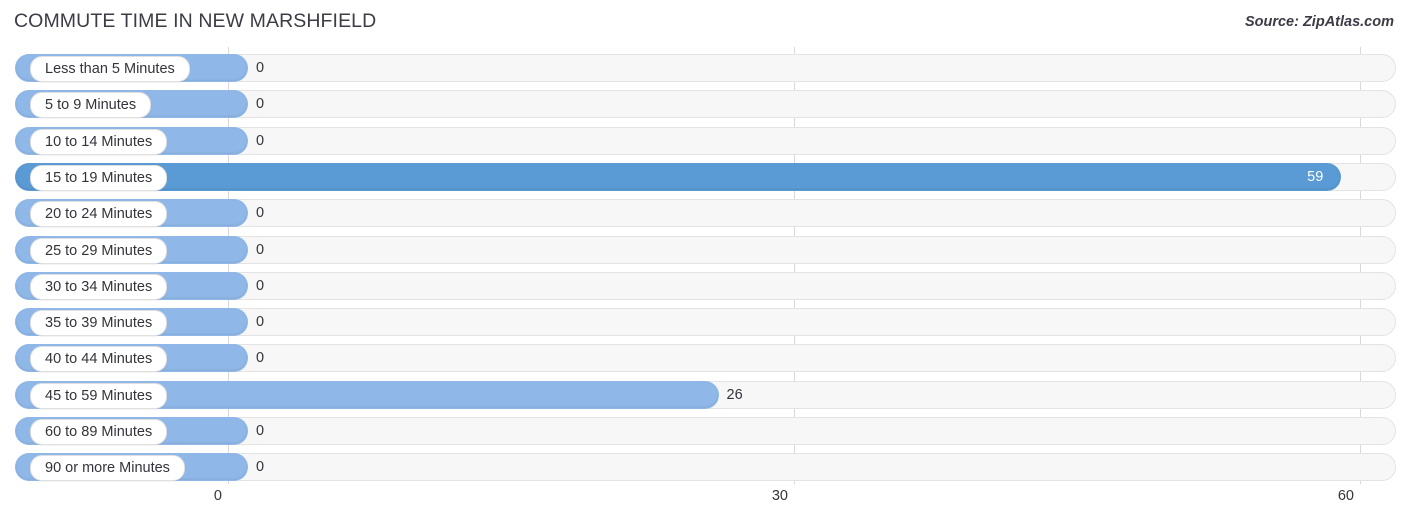 The image size is (1406, 522). I want to click on bar-row: 60 to 89 Minutes 0, so click(705, 431).